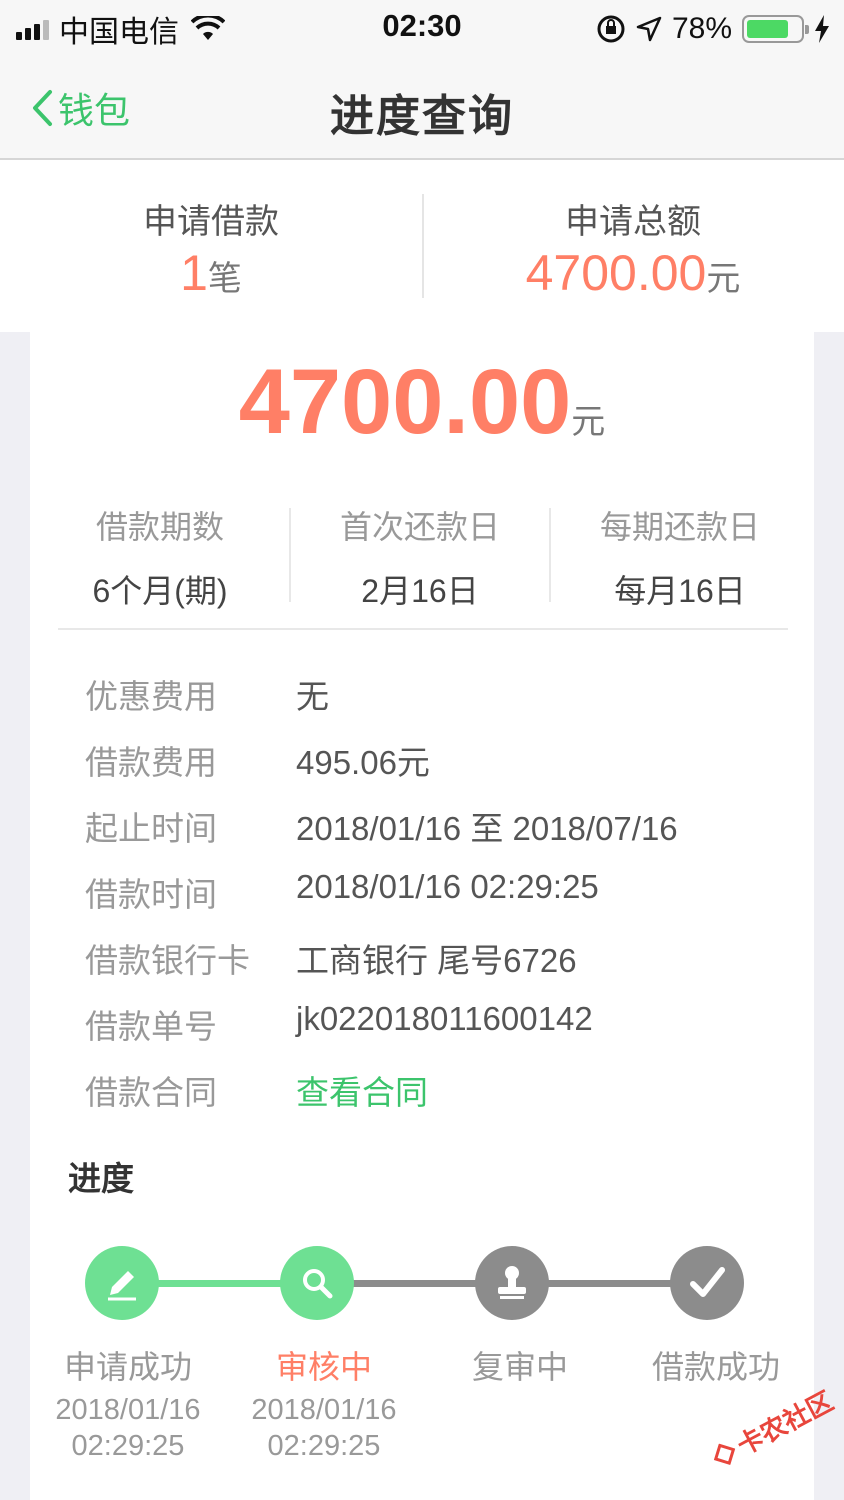  Describe the element at coordinates (701, 28) in the screenshot. I see `battery-percent: 78%` at that location.